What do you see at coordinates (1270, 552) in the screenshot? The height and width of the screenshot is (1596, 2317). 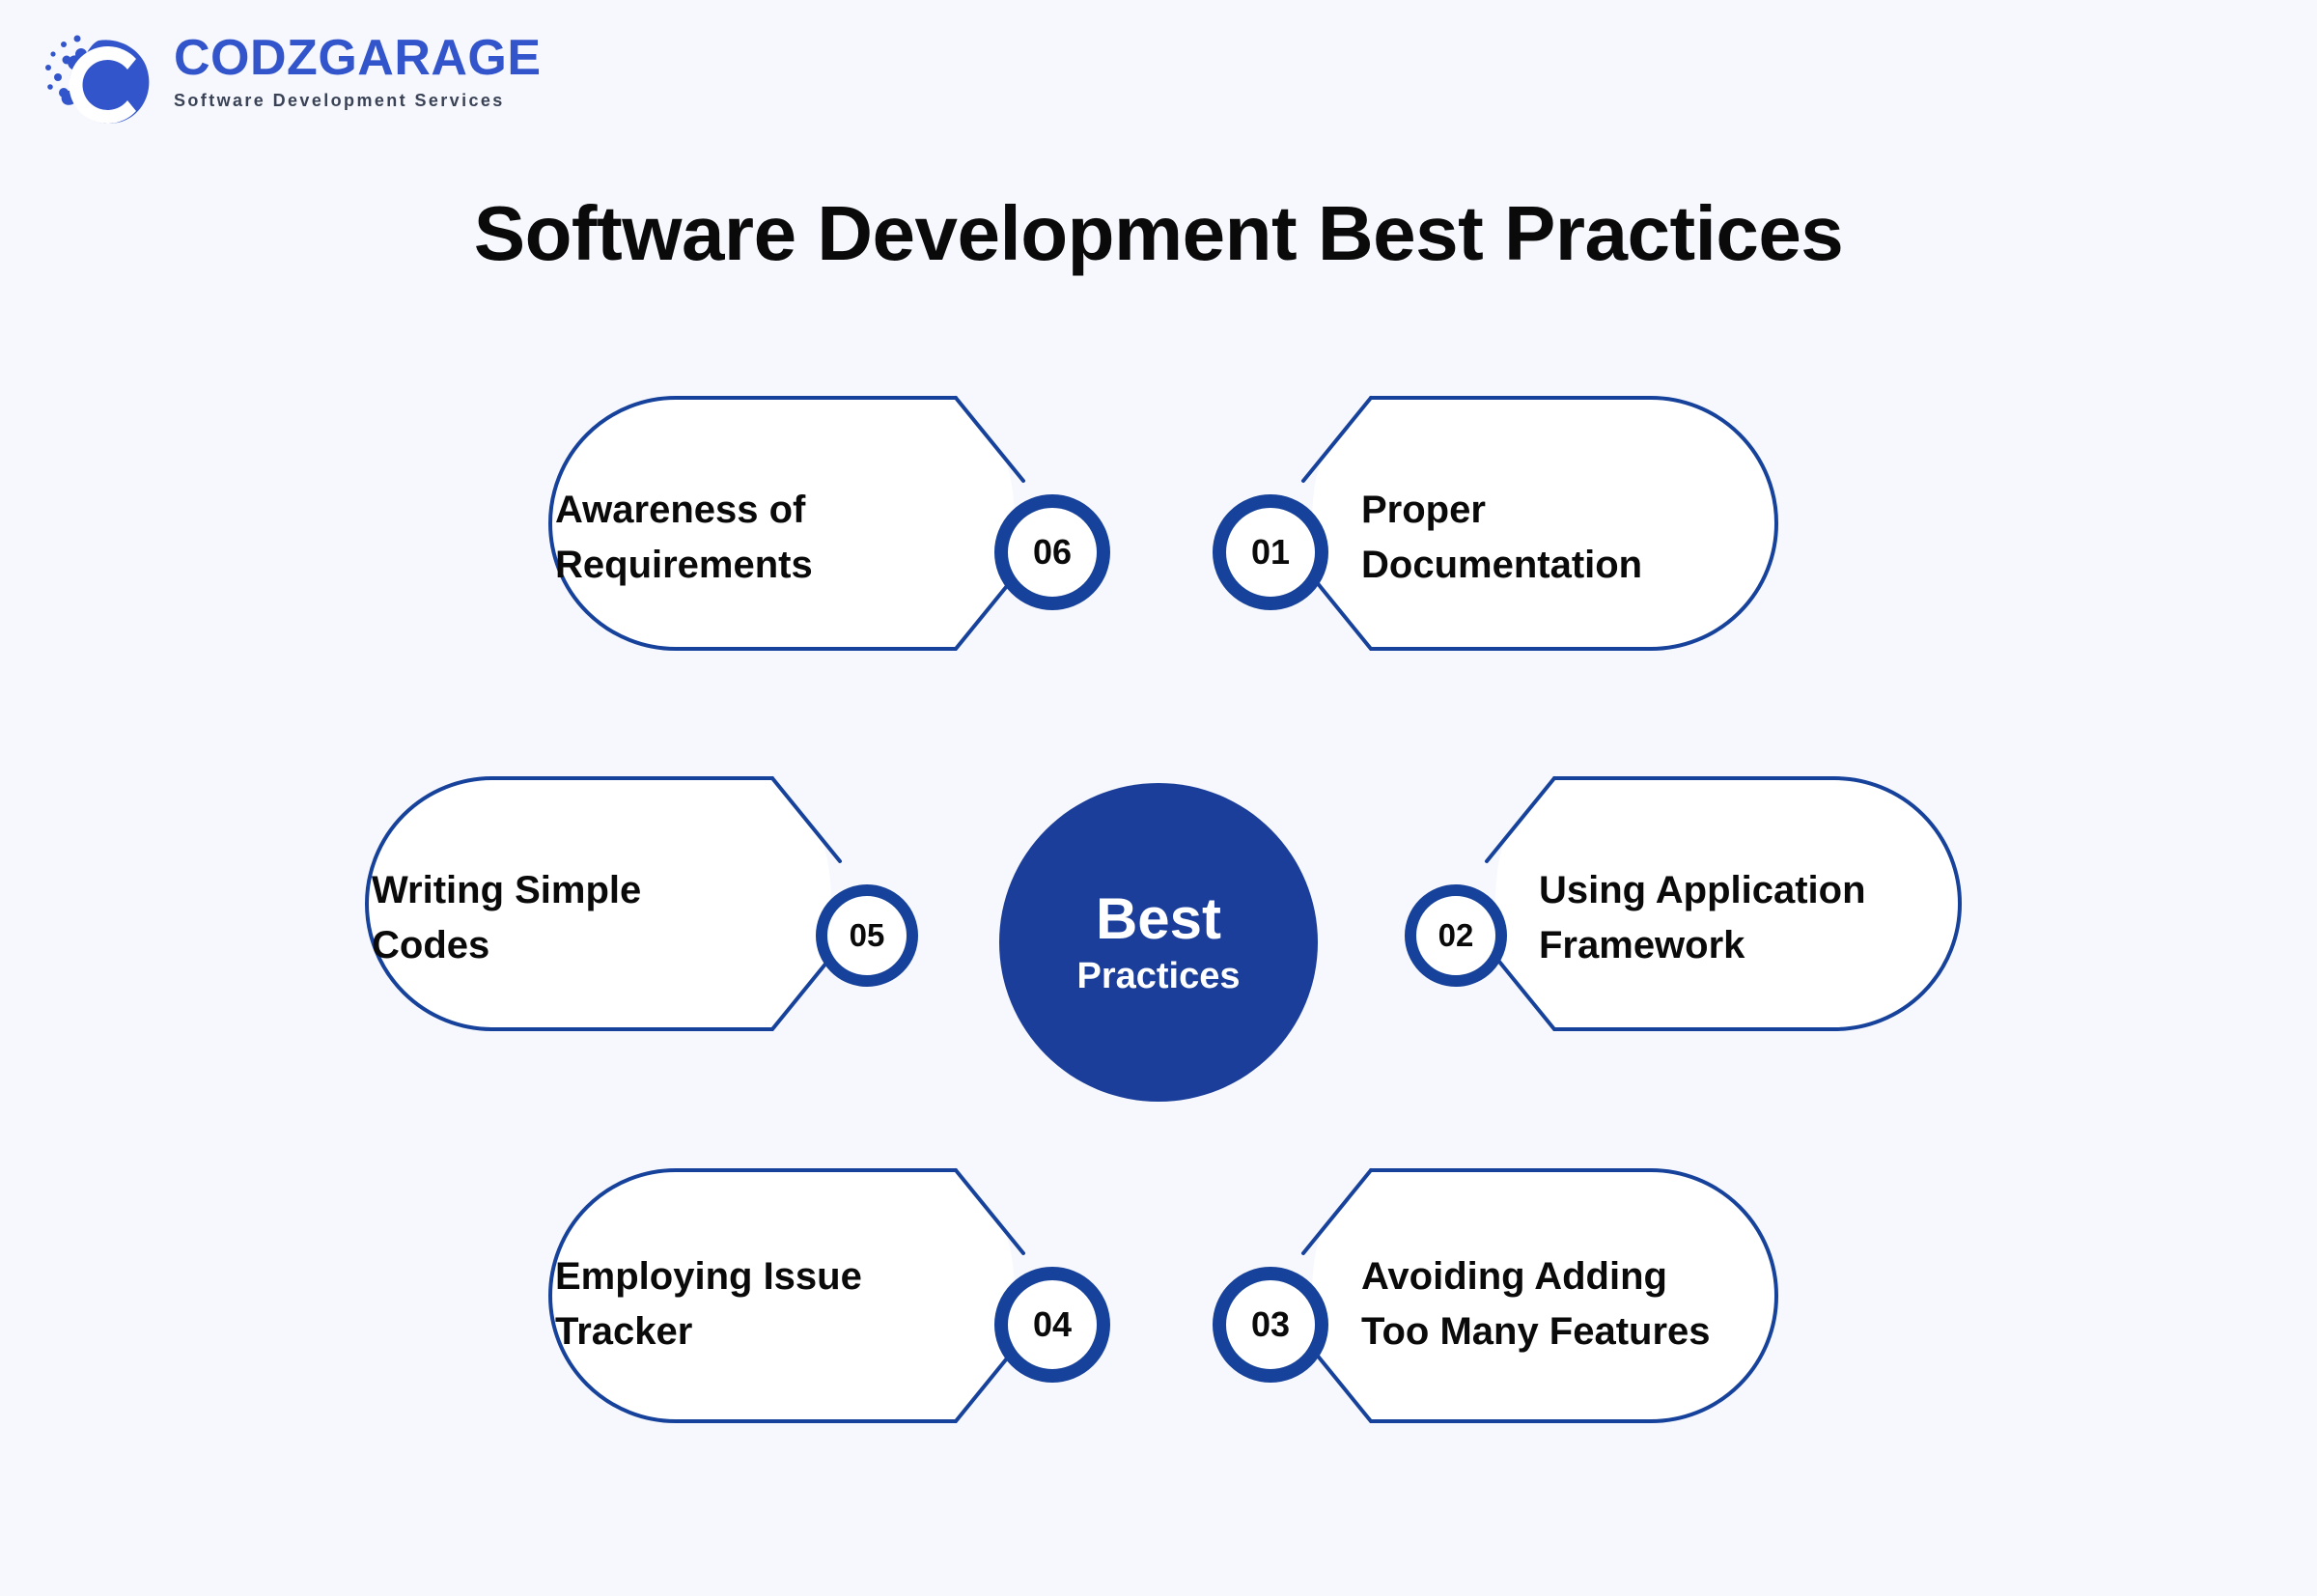 I see `card-number-01: 01` at bounding box center [1270, 552].